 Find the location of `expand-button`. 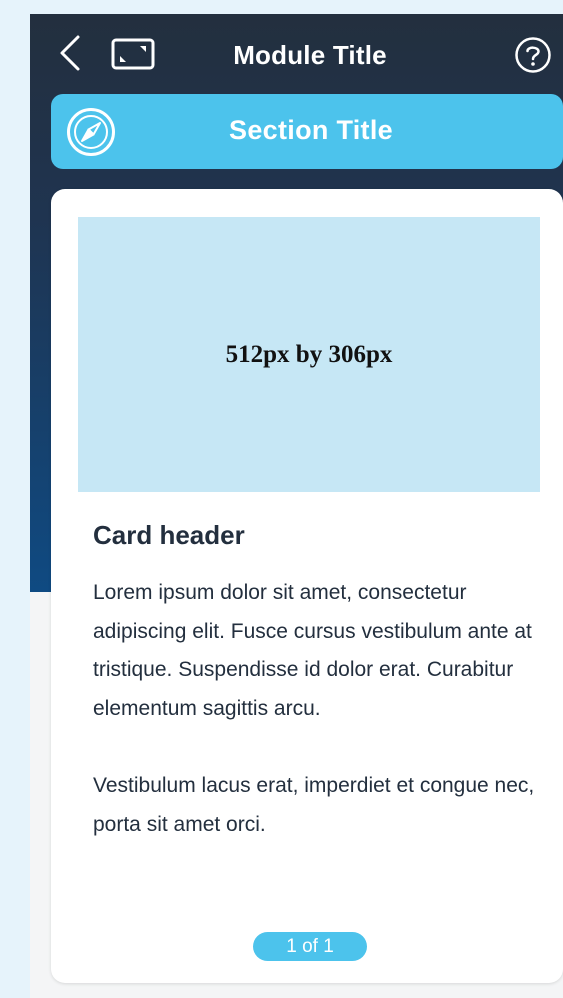

expand-button is located at coordinates (133, 54).